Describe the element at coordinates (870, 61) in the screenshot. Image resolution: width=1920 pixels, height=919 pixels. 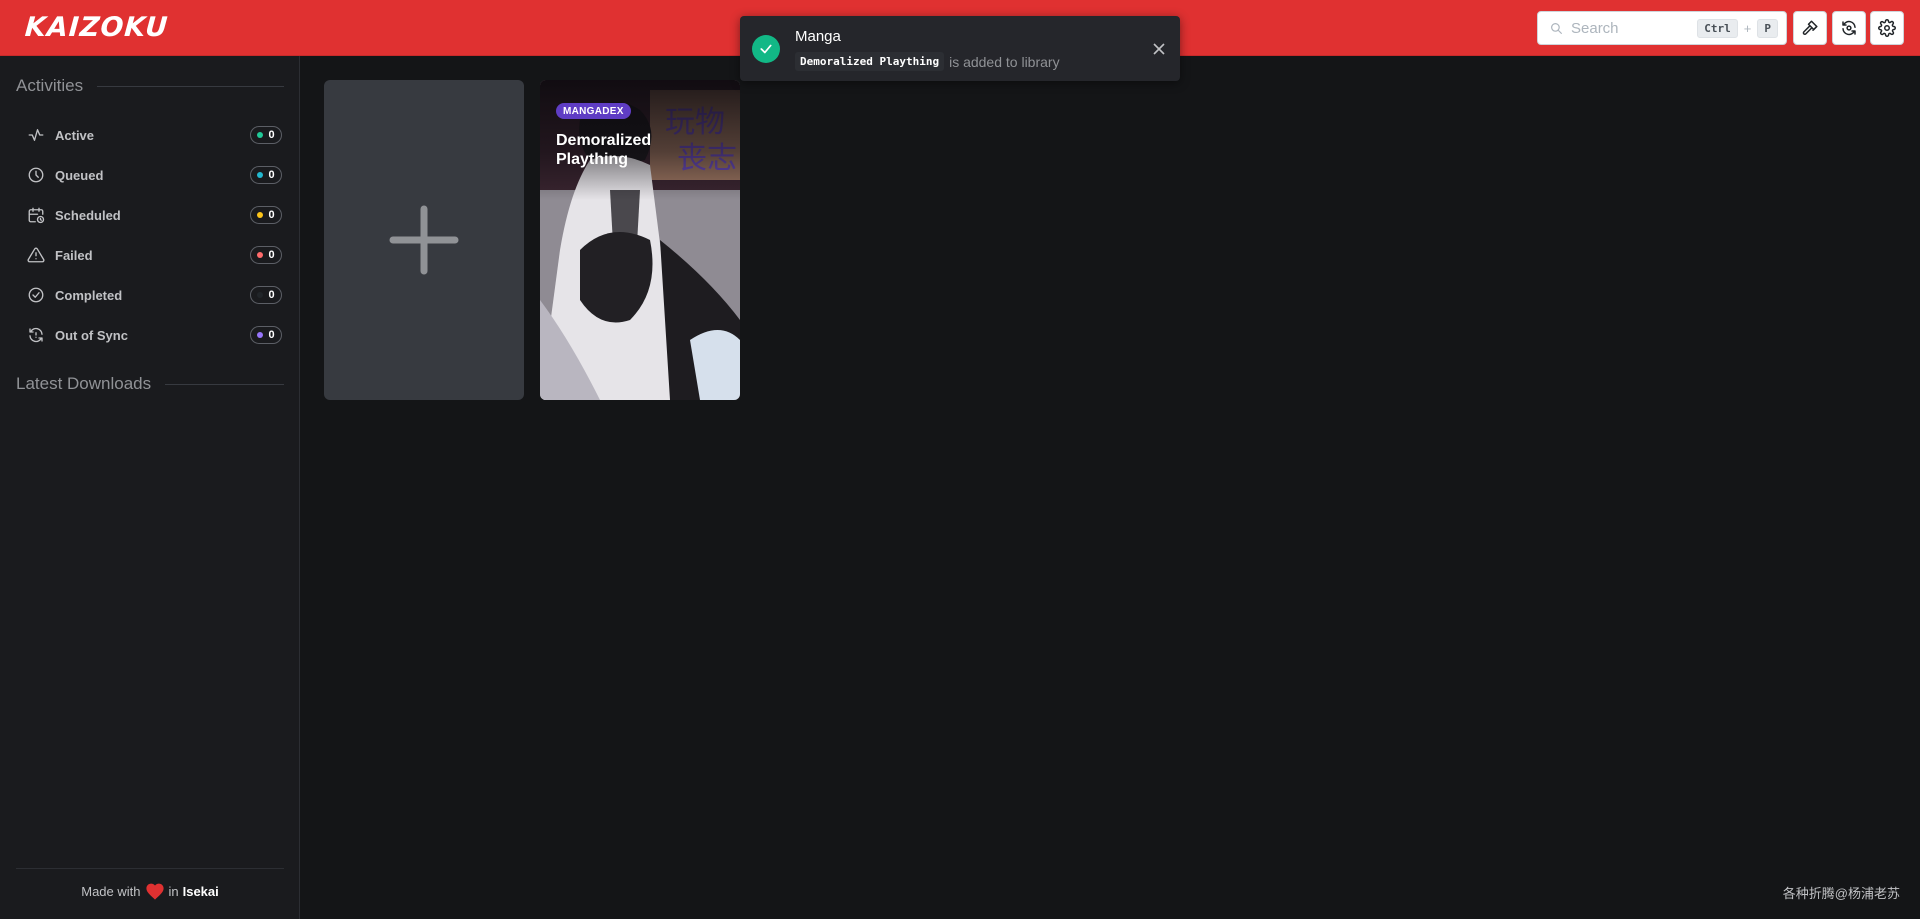
I see `notification-manga-name: Demoralized Plaything` at that location.